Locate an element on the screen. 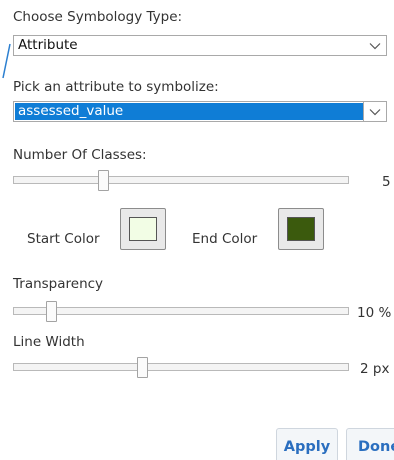 Image resolution: width=394 pixels, height=460 pixels. end-color-swatch is located at coordinates (301, 229).